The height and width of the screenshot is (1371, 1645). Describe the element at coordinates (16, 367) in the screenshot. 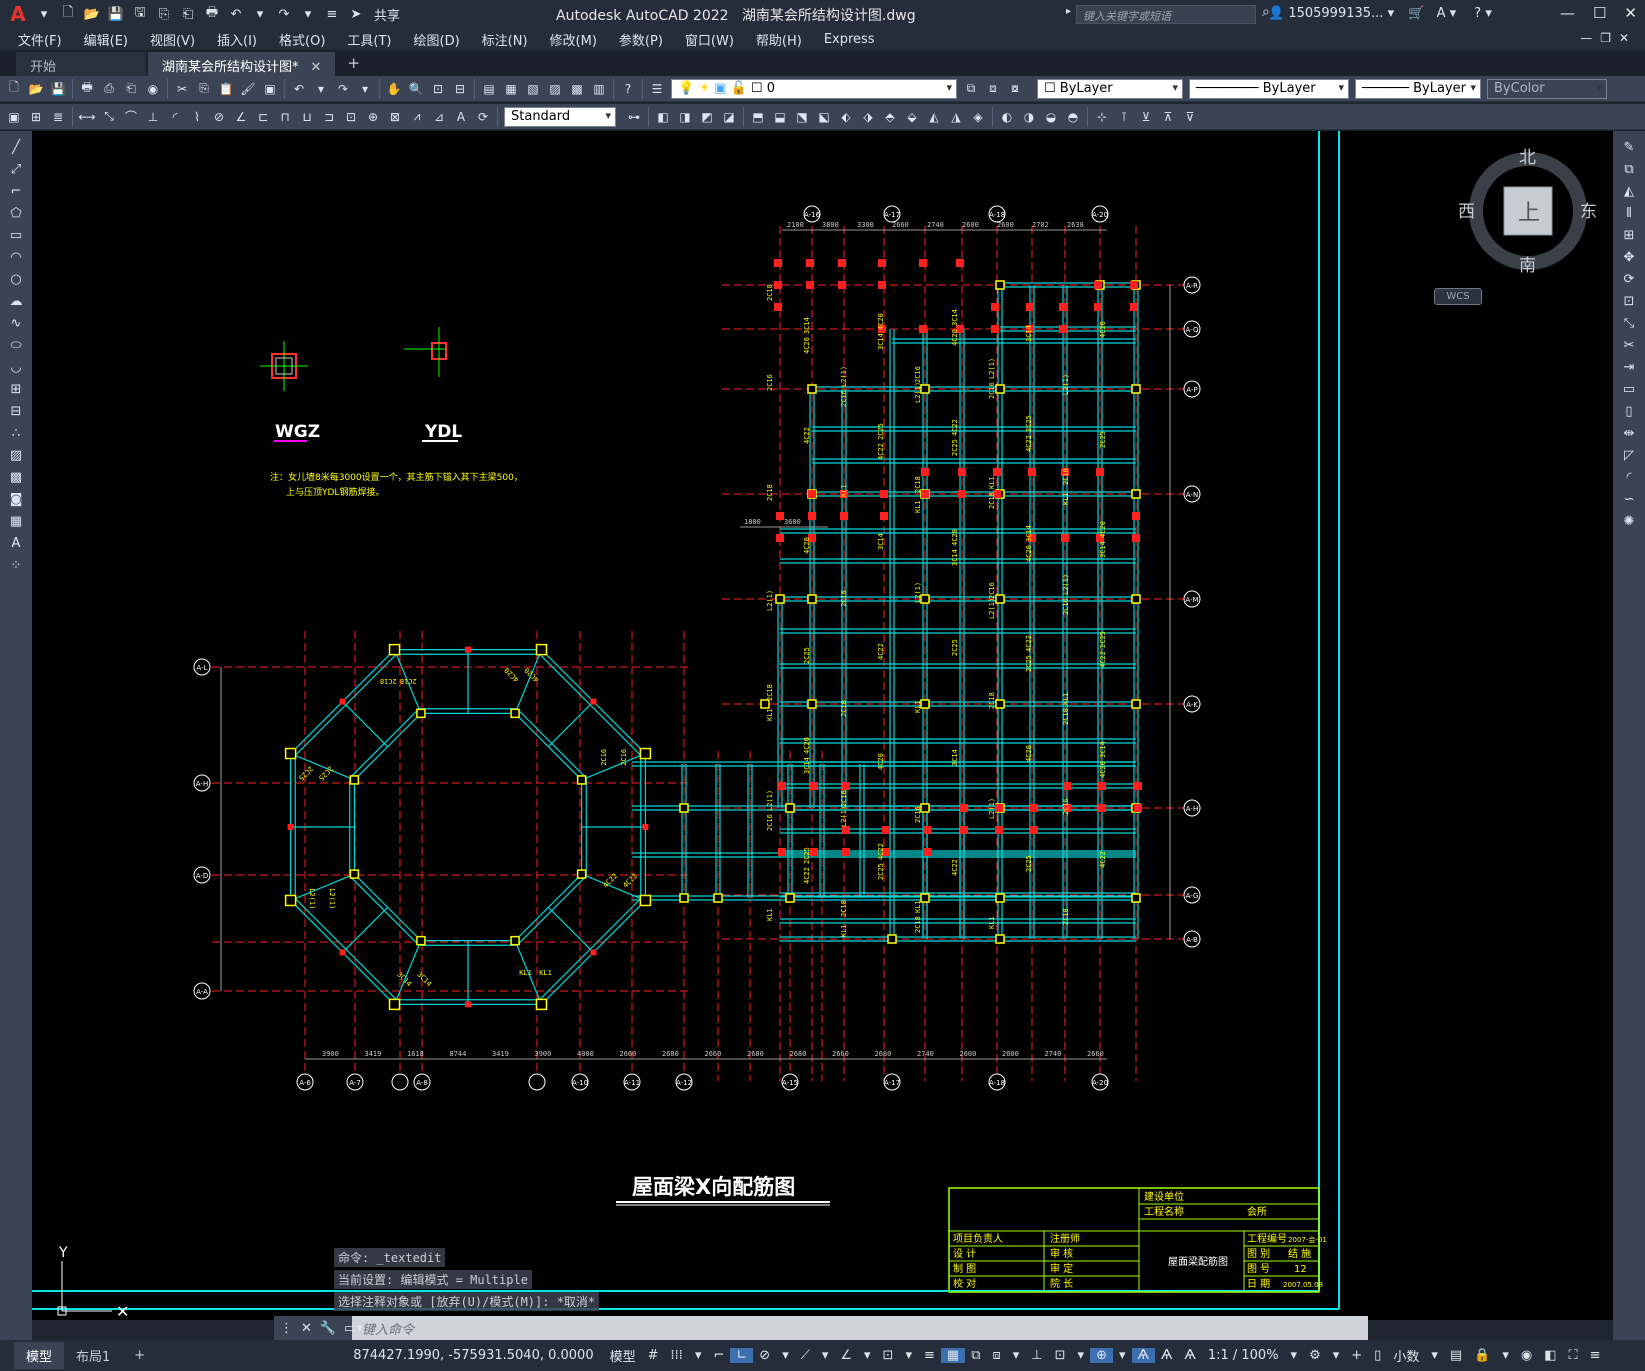

I see `ellipse-arc-icon: ◡` at that location.